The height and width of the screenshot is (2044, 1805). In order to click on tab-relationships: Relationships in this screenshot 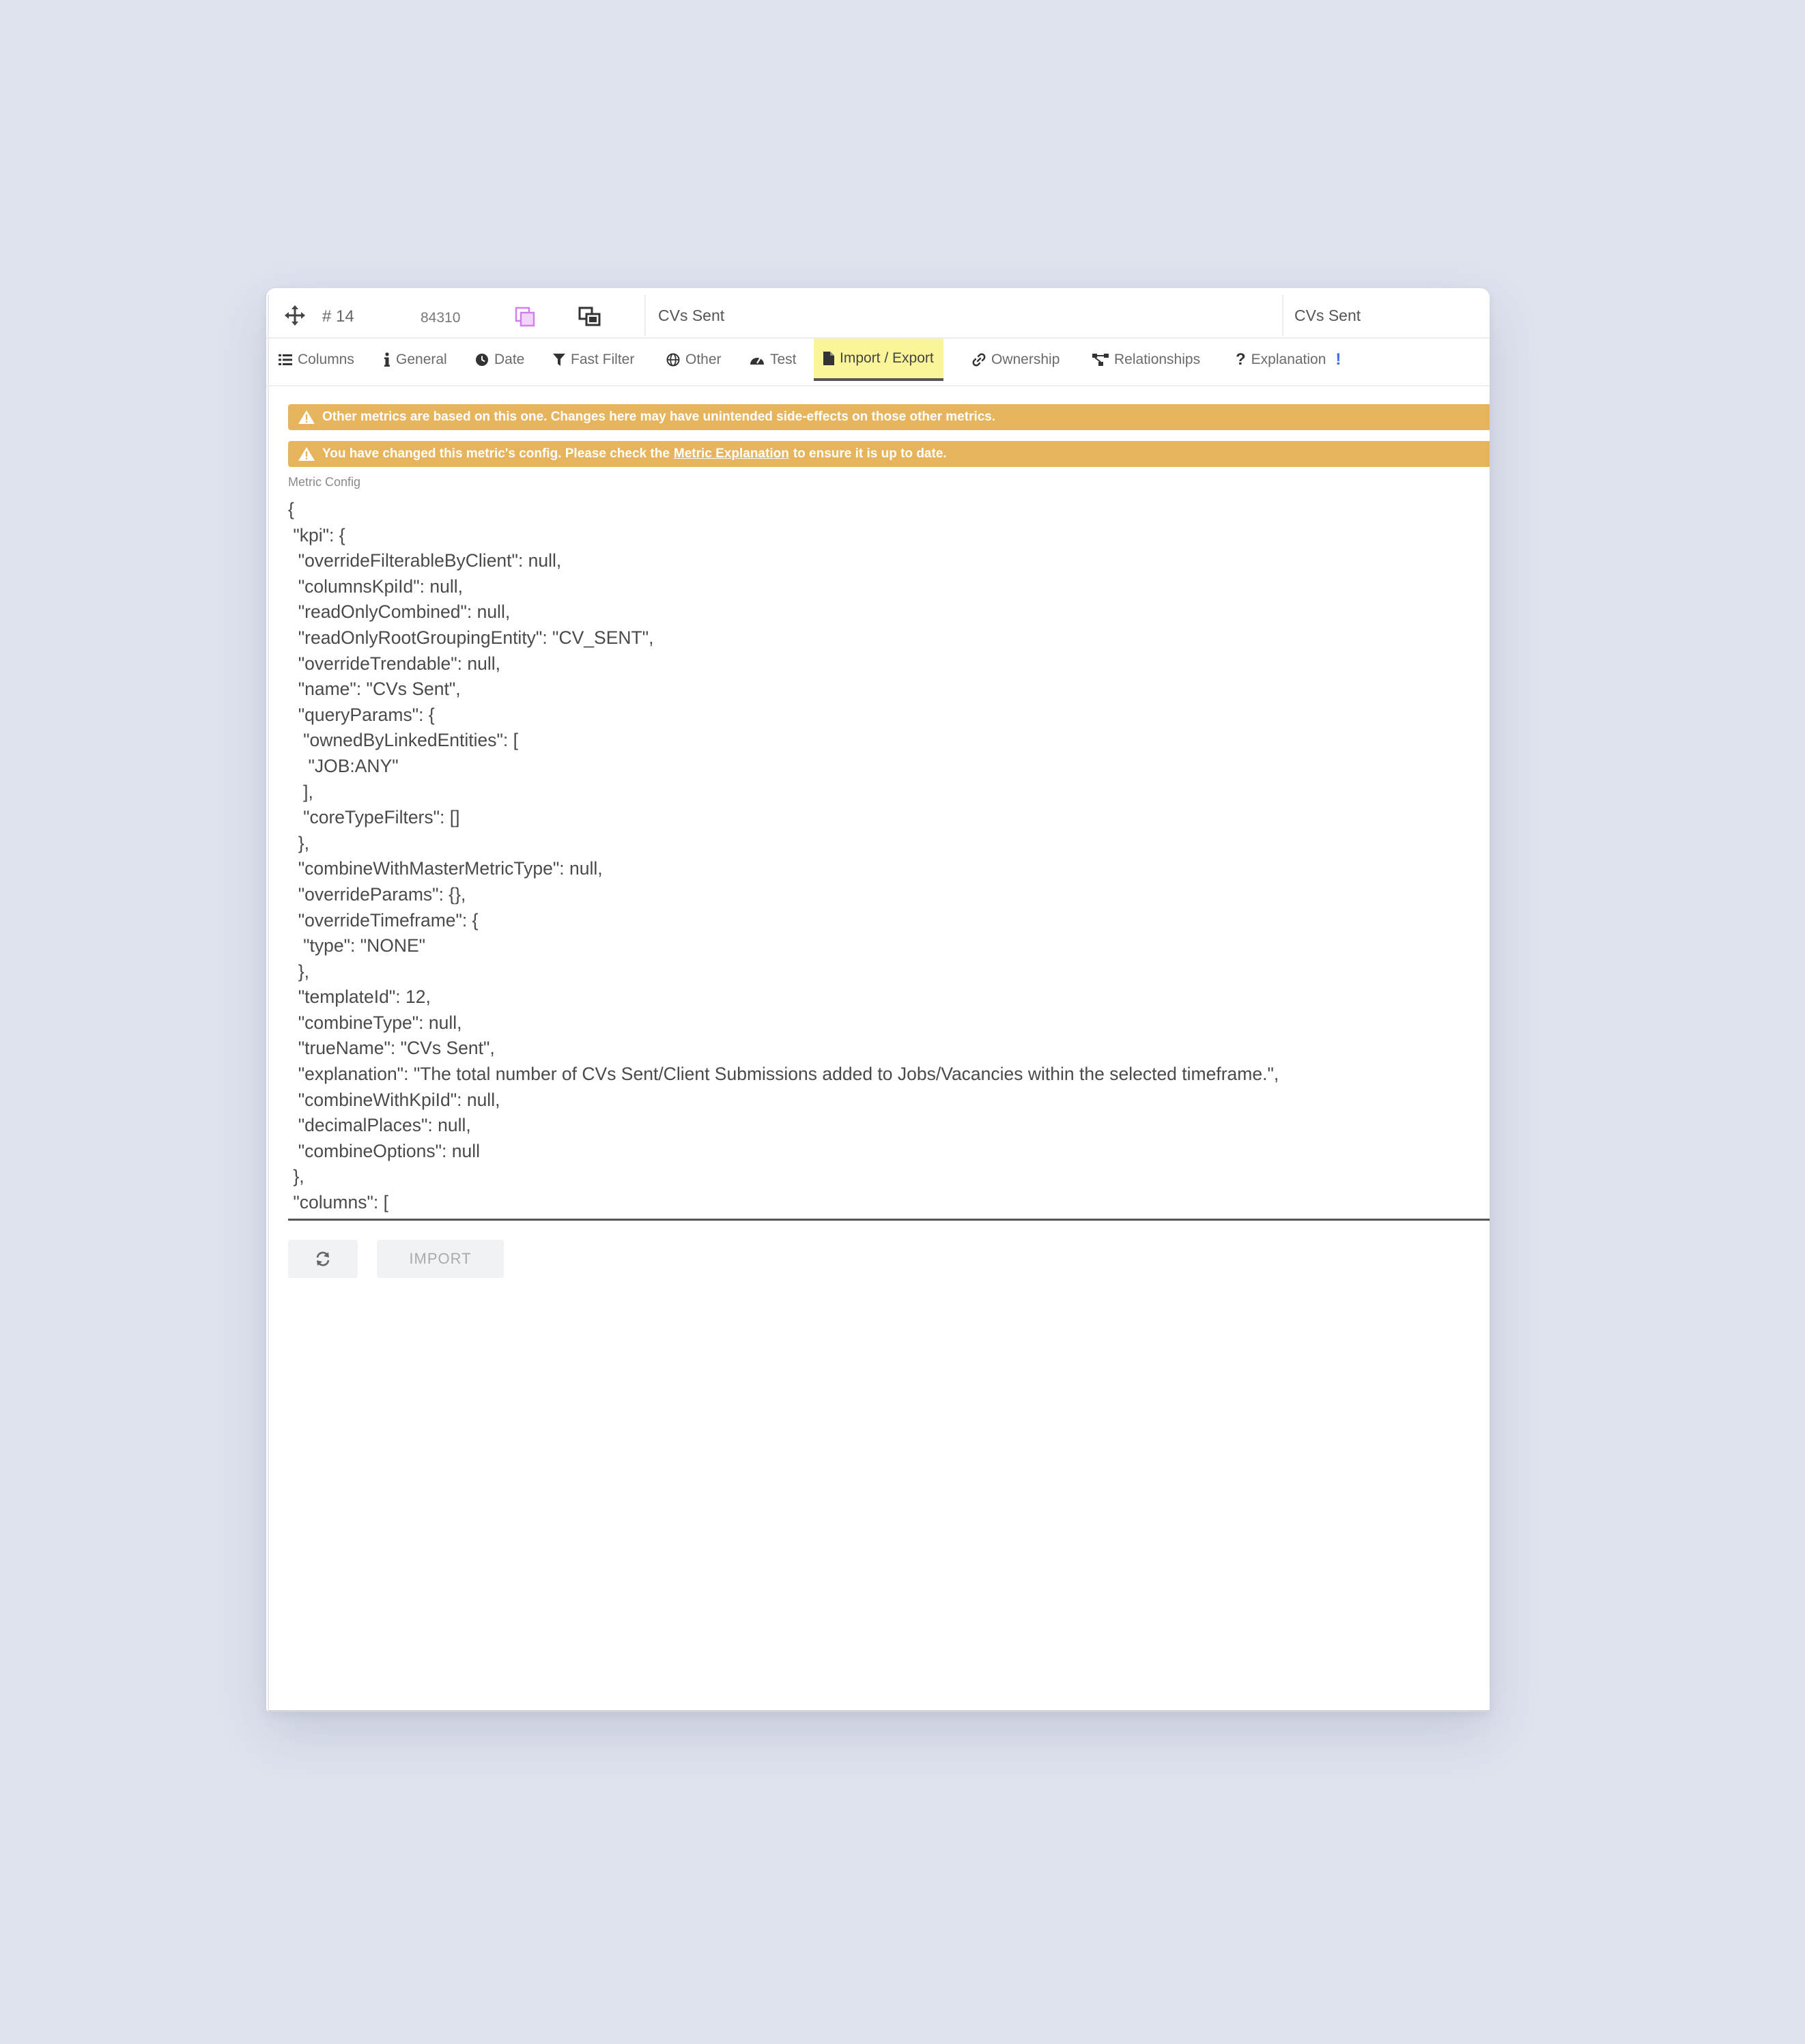, I will do `click(1146, 360)`.